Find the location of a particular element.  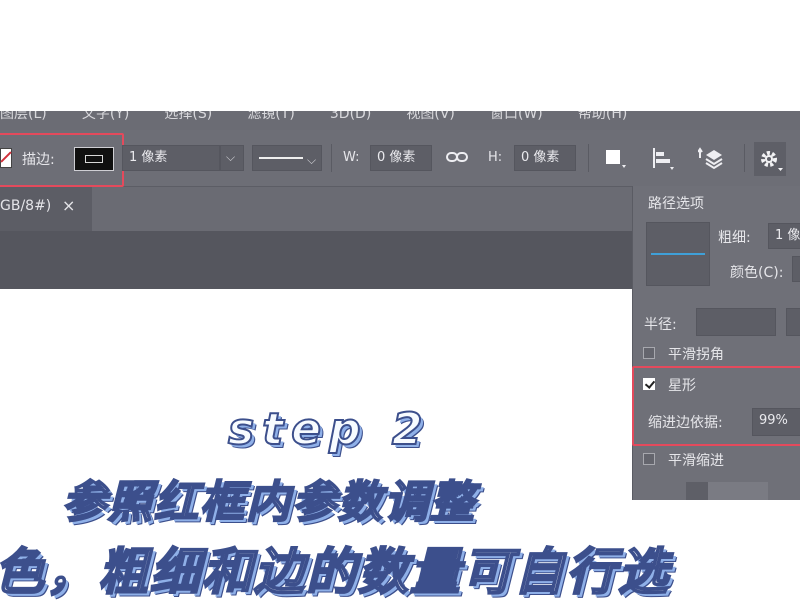

panel-footer-control is located at coordinates (738, 491).